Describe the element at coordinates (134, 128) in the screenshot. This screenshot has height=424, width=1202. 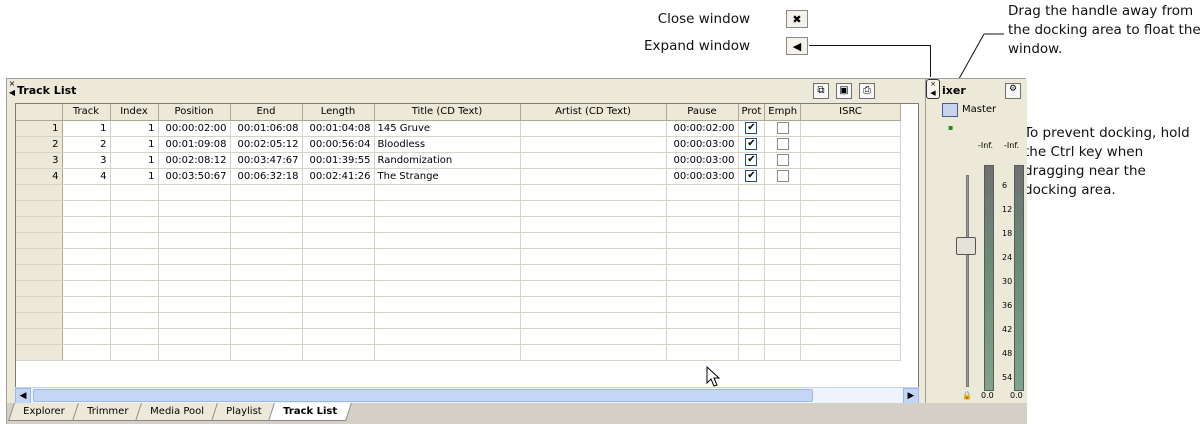
I see `index-cell: 1` at that location.